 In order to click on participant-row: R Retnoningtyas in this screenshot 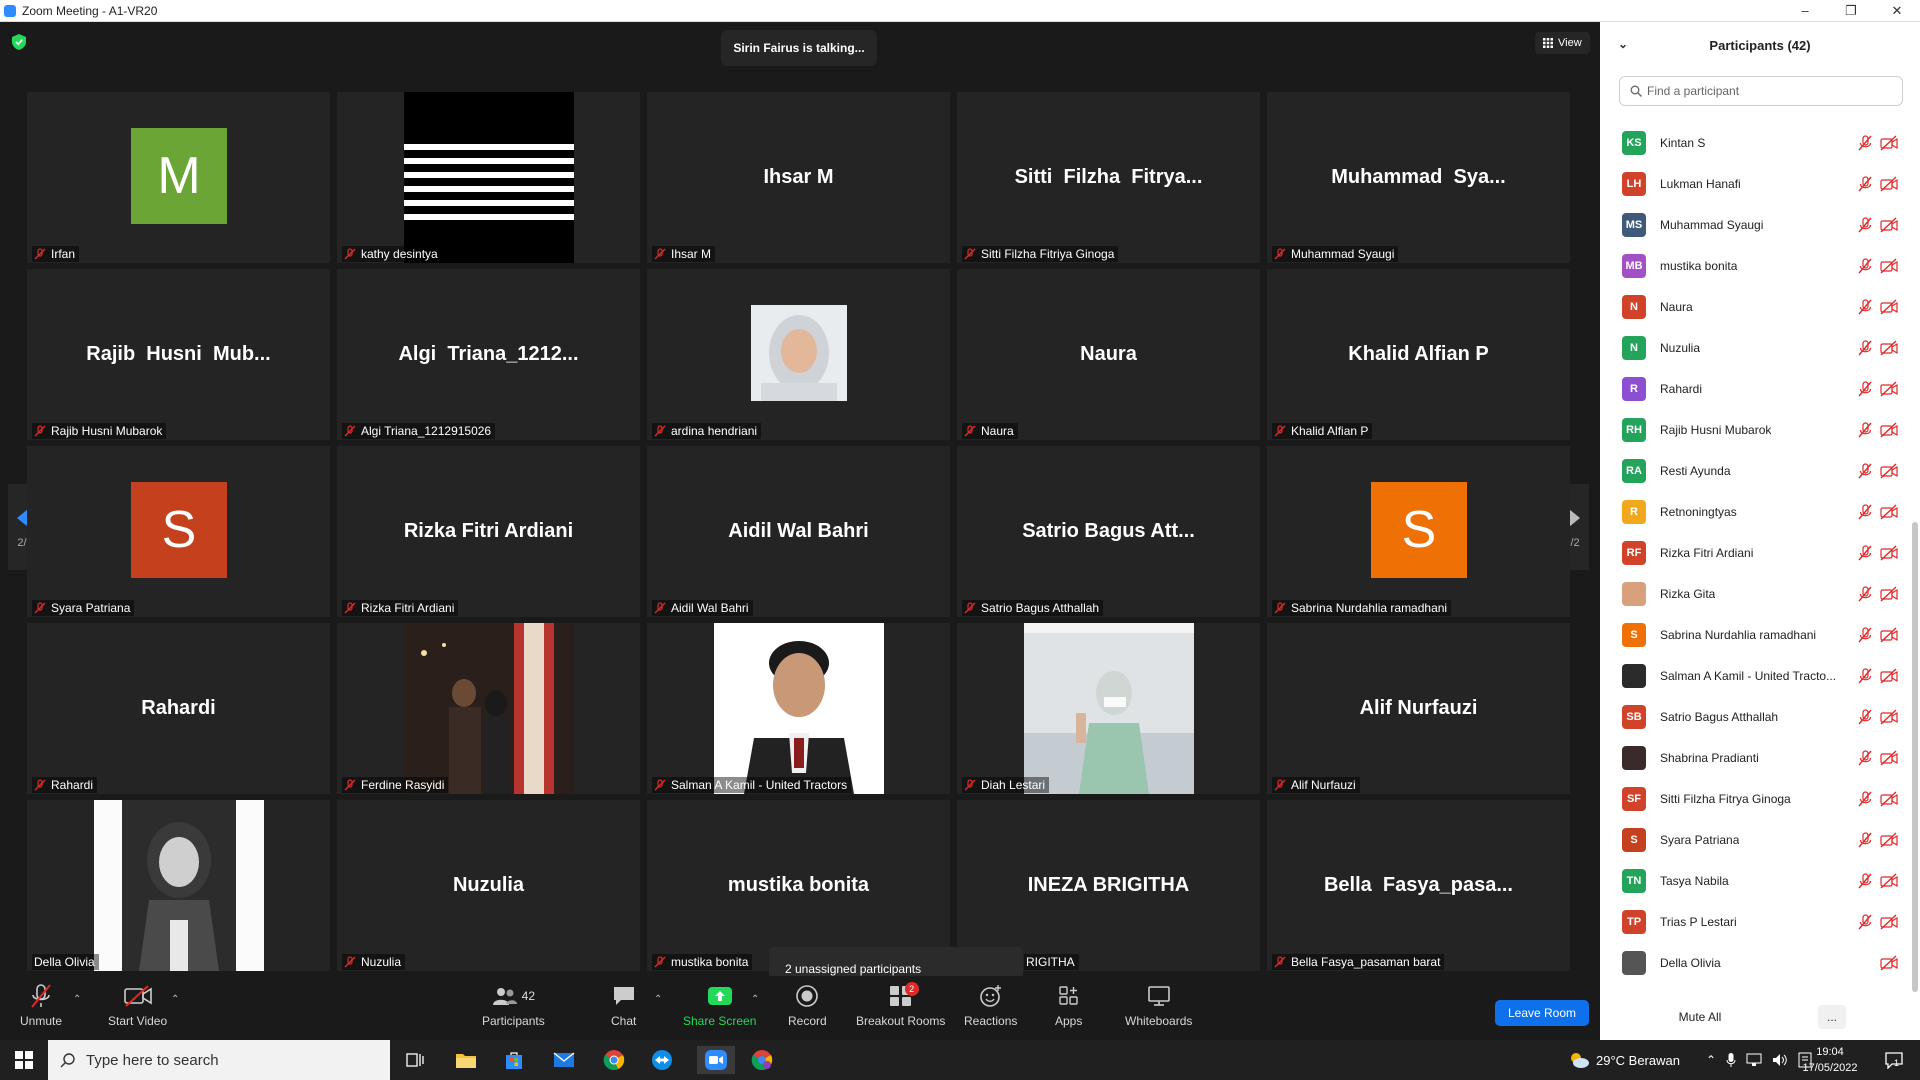, I will do `click(1755, 511)`.